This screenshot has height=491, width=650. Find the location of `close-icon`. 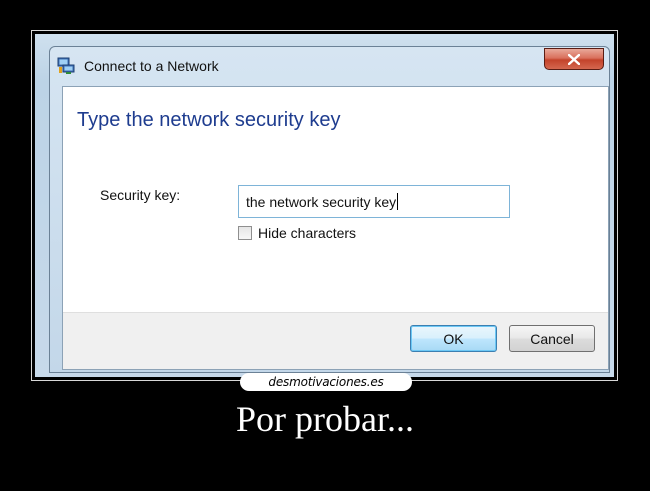

close-icon is located at coordinates (574, 59).